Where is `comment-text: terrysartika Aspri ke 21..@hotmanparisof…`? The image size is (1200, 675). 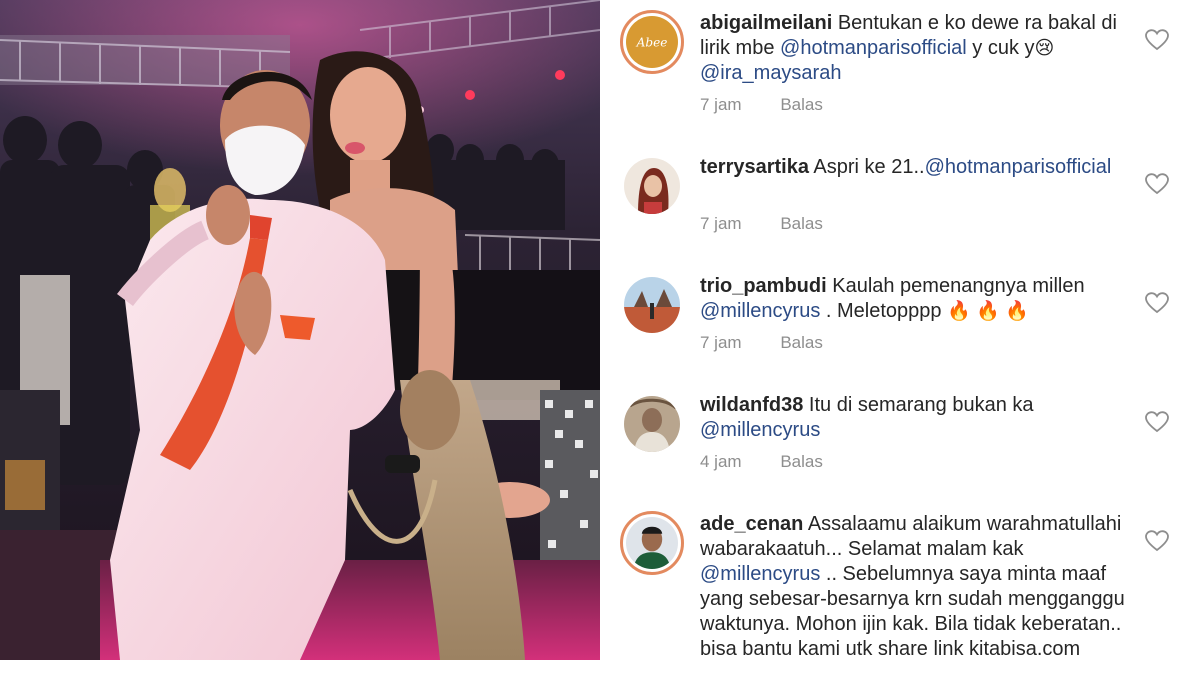 comment-text: terrysartika Aspri ke 21..@hotmanparisof… is located at coordinates (915, 167).